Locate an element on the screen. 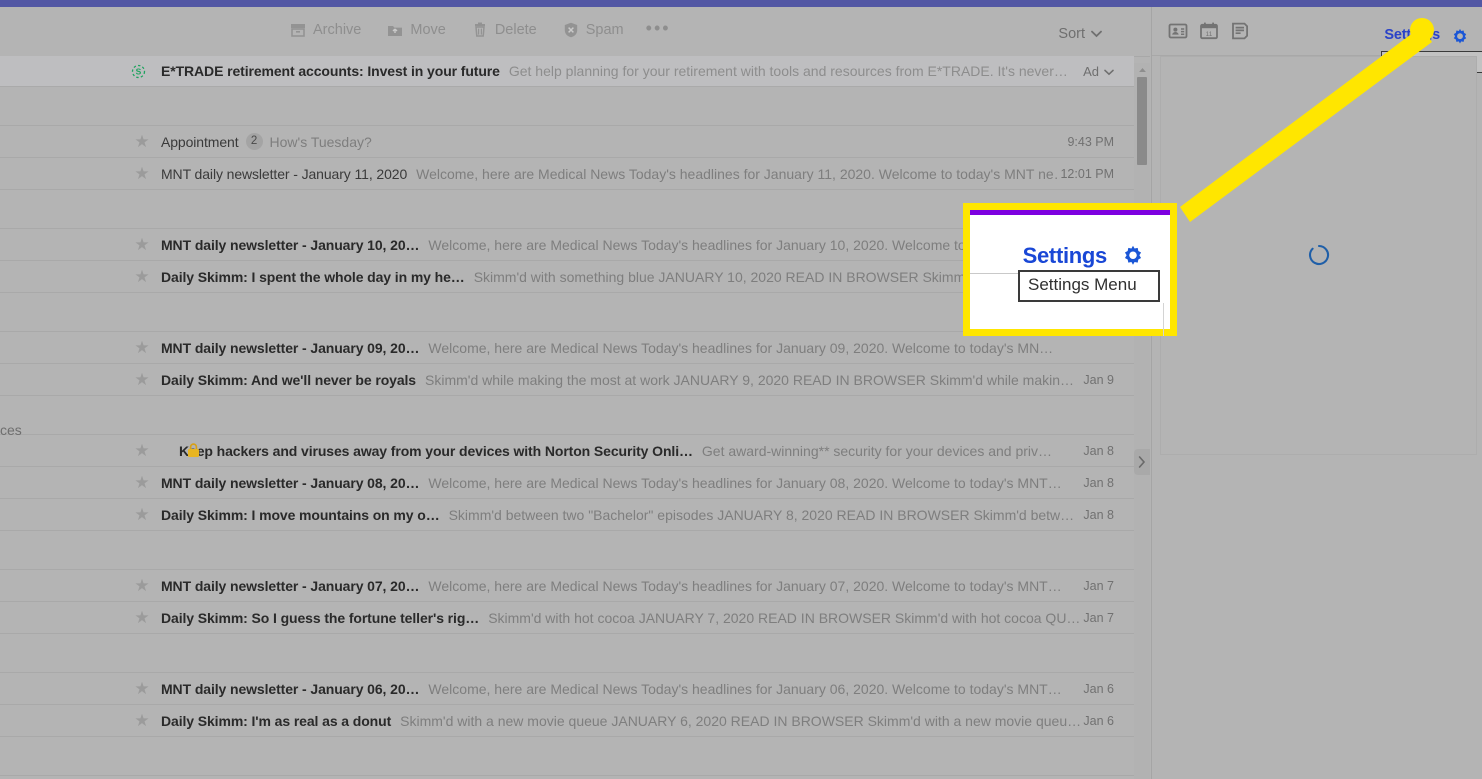  svg-text: S is located at coordinates (139, 72).